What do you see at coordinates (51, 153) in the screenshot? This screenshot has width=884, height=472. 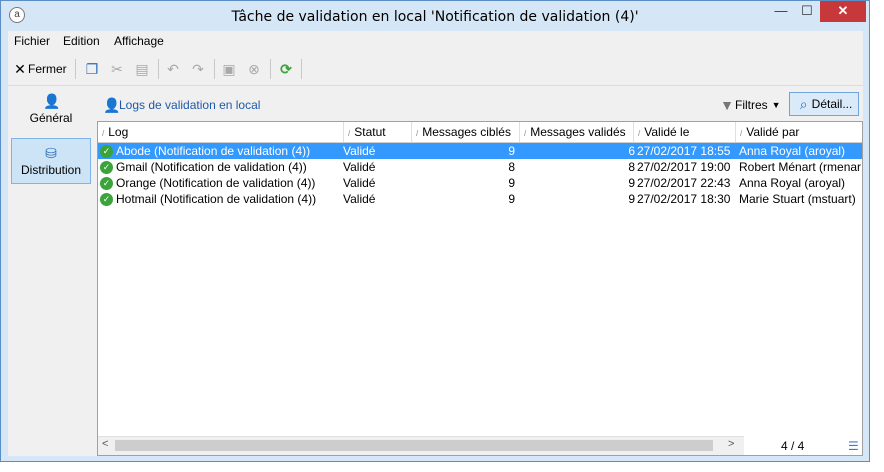 I see `database-icon: ⛁` at bounding box center [51, 153].